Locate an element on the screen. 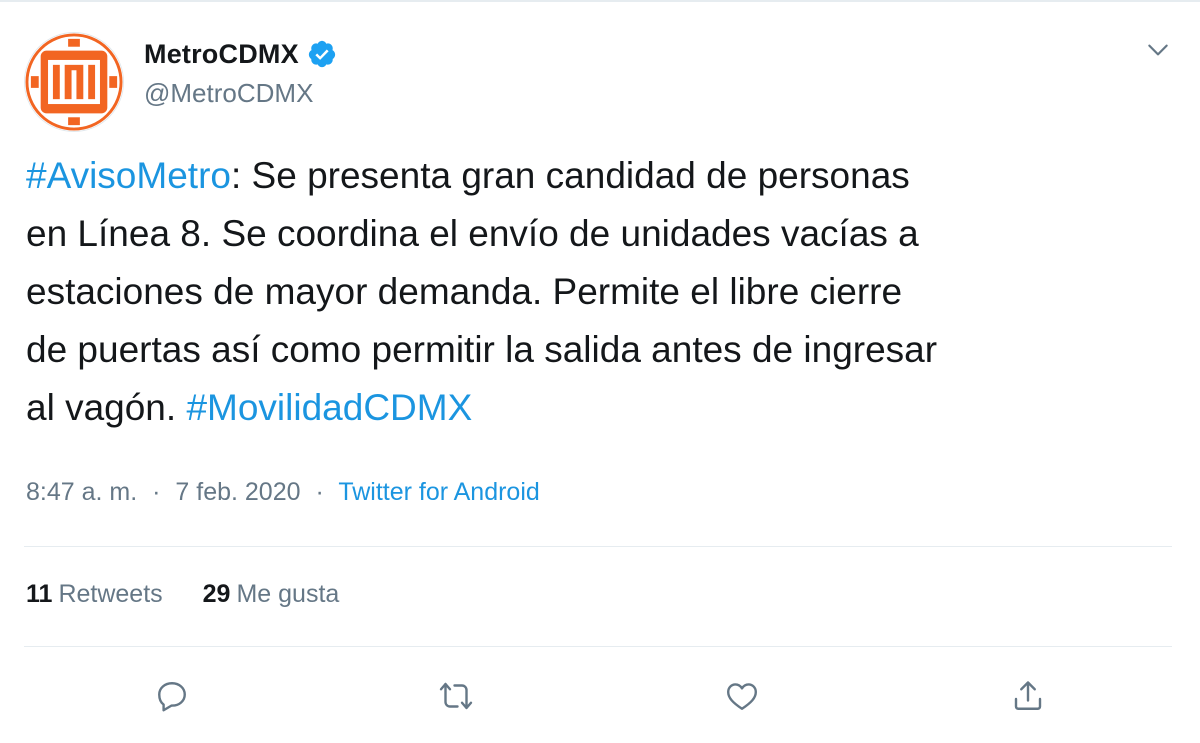 The height and width of the screenshot is (743, 1200). like-button is located at coordinates (742, 696).